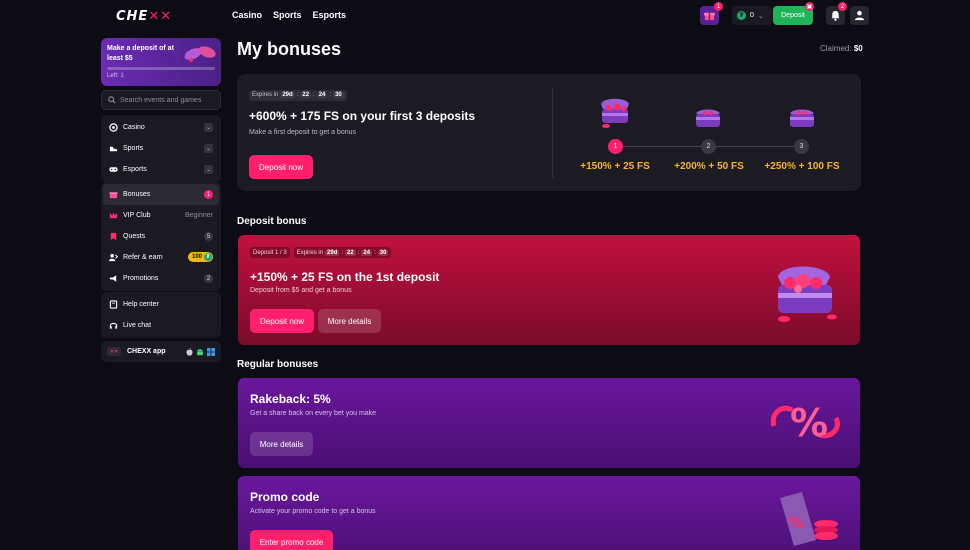 The width and height of the screenshot is (970, 550). I want to click on sidebar-item-help-center: Help center, so click(161, 304).